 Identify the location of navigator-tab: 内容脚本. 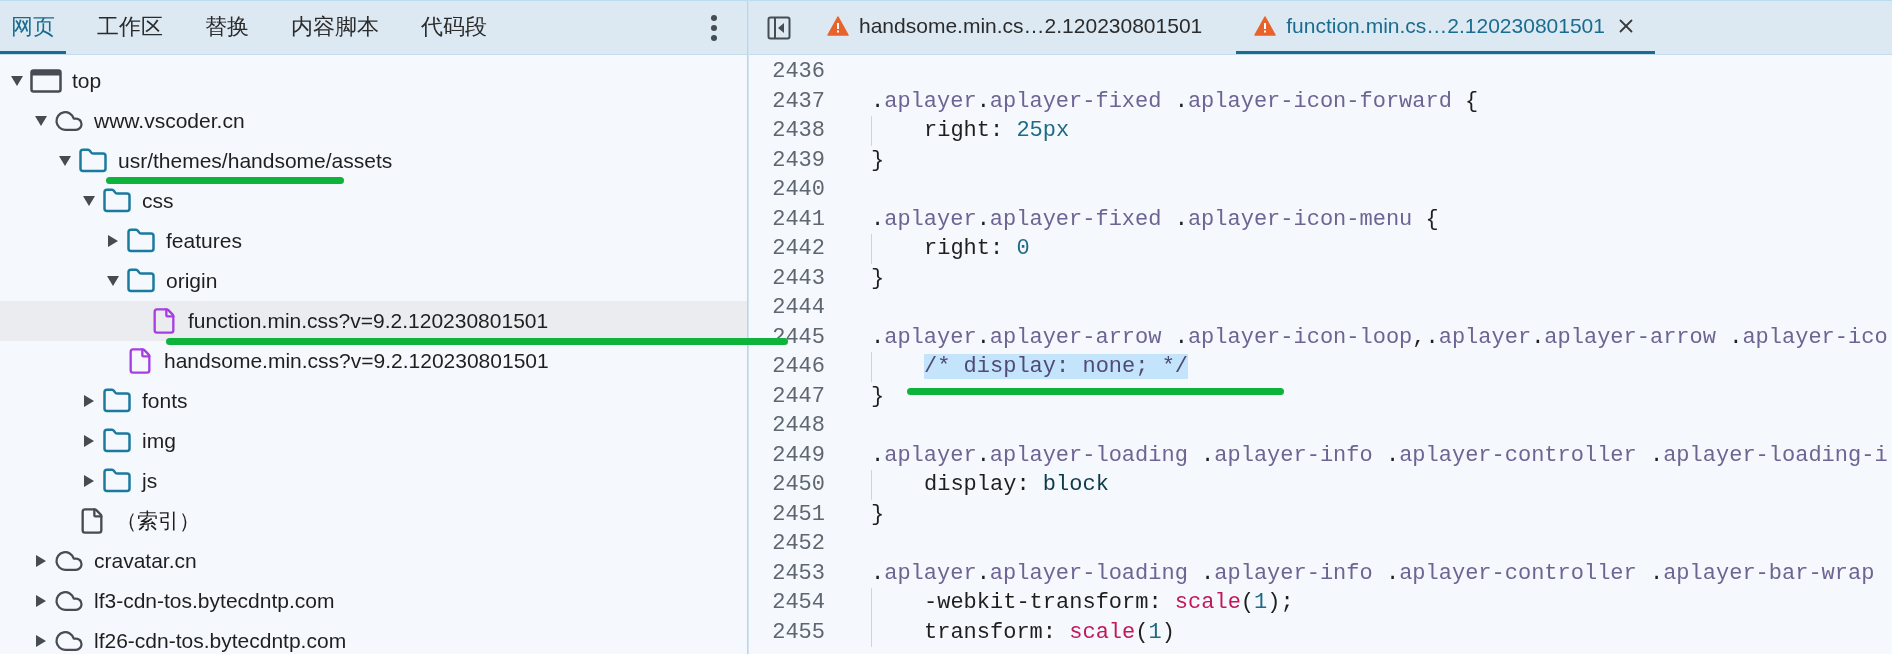
(335, 27).